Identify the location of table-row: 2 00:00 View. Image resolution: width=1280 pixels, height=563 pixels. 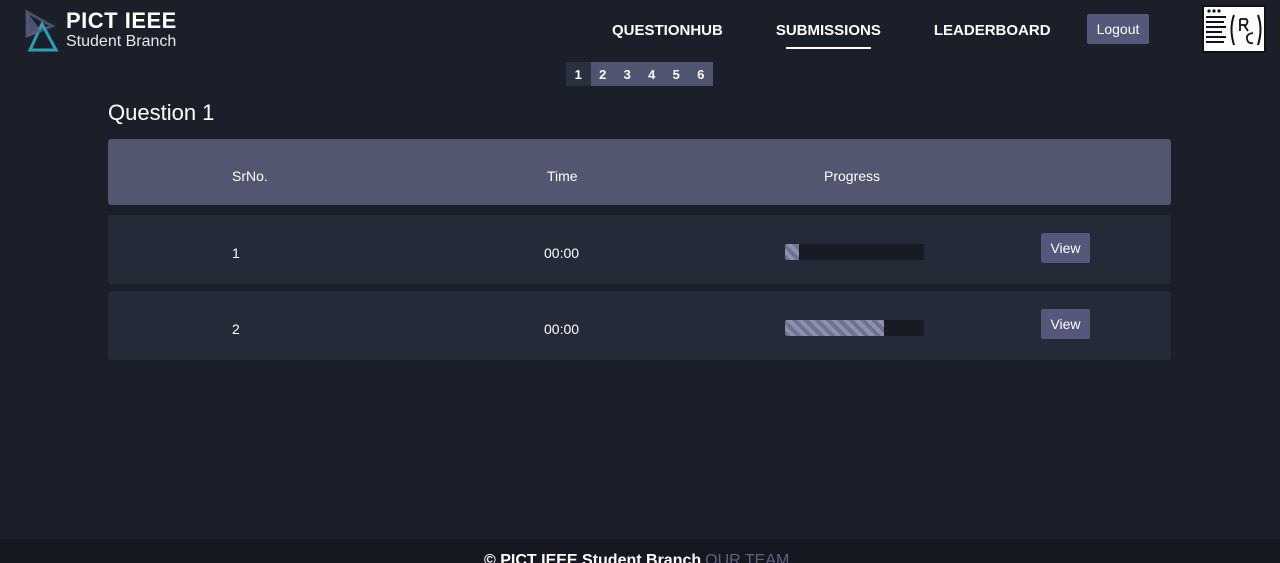
(639, 325).